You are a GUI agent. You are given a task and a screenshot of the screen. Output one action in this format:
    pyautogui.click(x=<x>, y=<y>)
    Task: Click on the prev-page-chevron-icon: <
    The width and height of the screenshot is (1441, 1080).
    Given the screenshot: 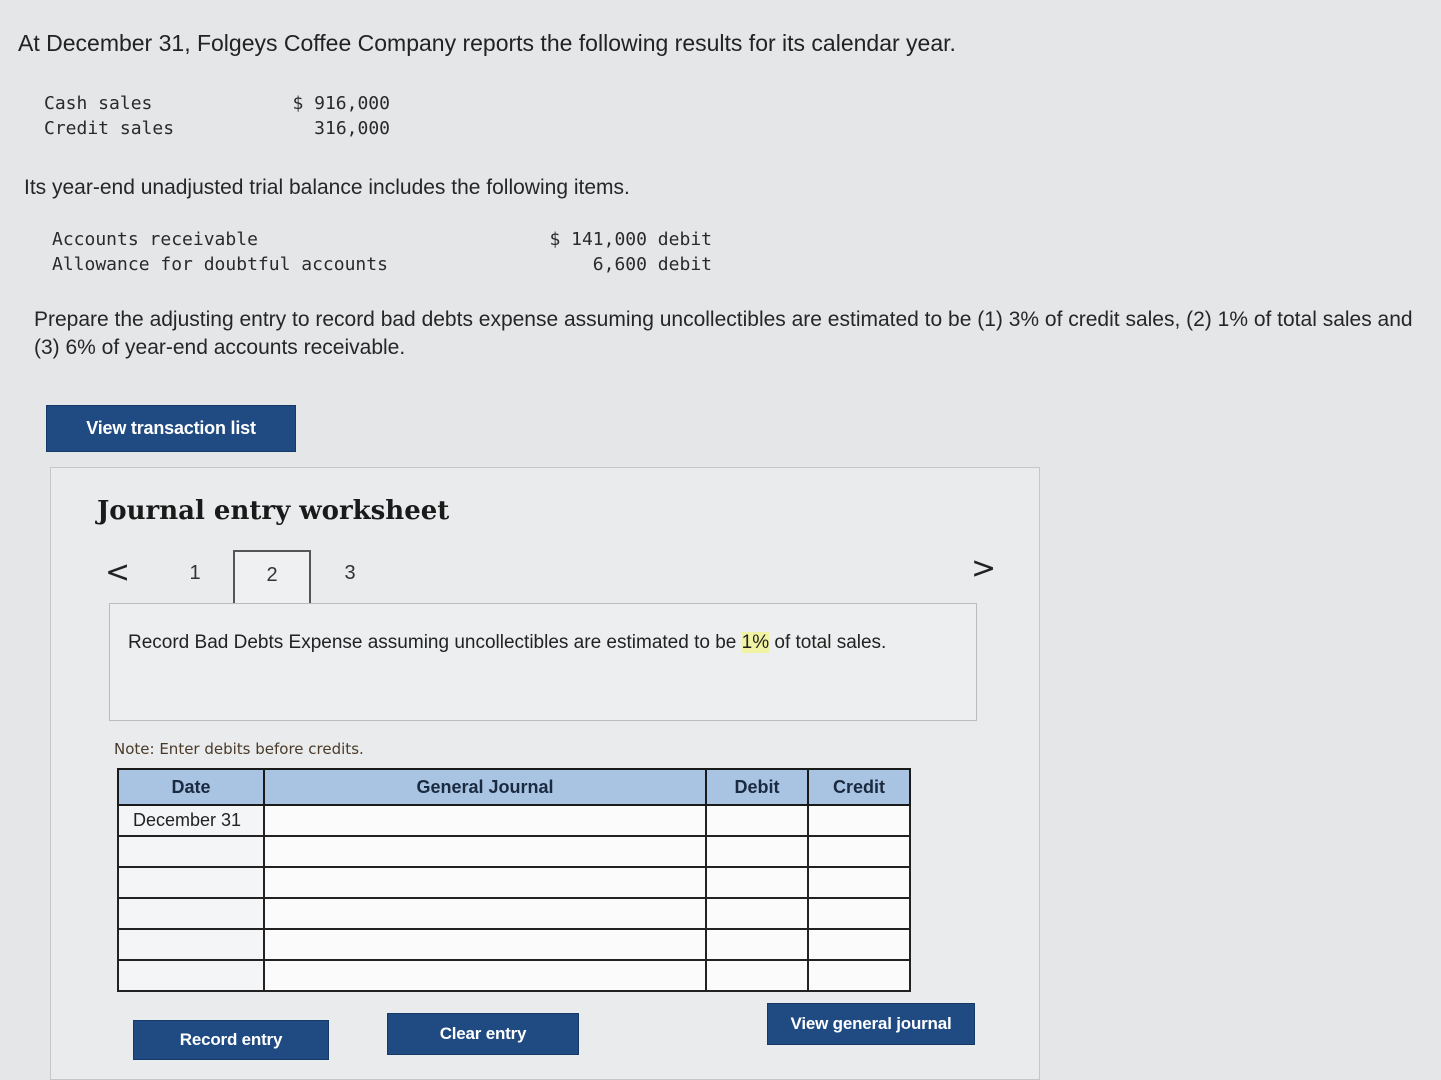 What is the action you would take?
    pyautogui.click(x=117, y=573)
    